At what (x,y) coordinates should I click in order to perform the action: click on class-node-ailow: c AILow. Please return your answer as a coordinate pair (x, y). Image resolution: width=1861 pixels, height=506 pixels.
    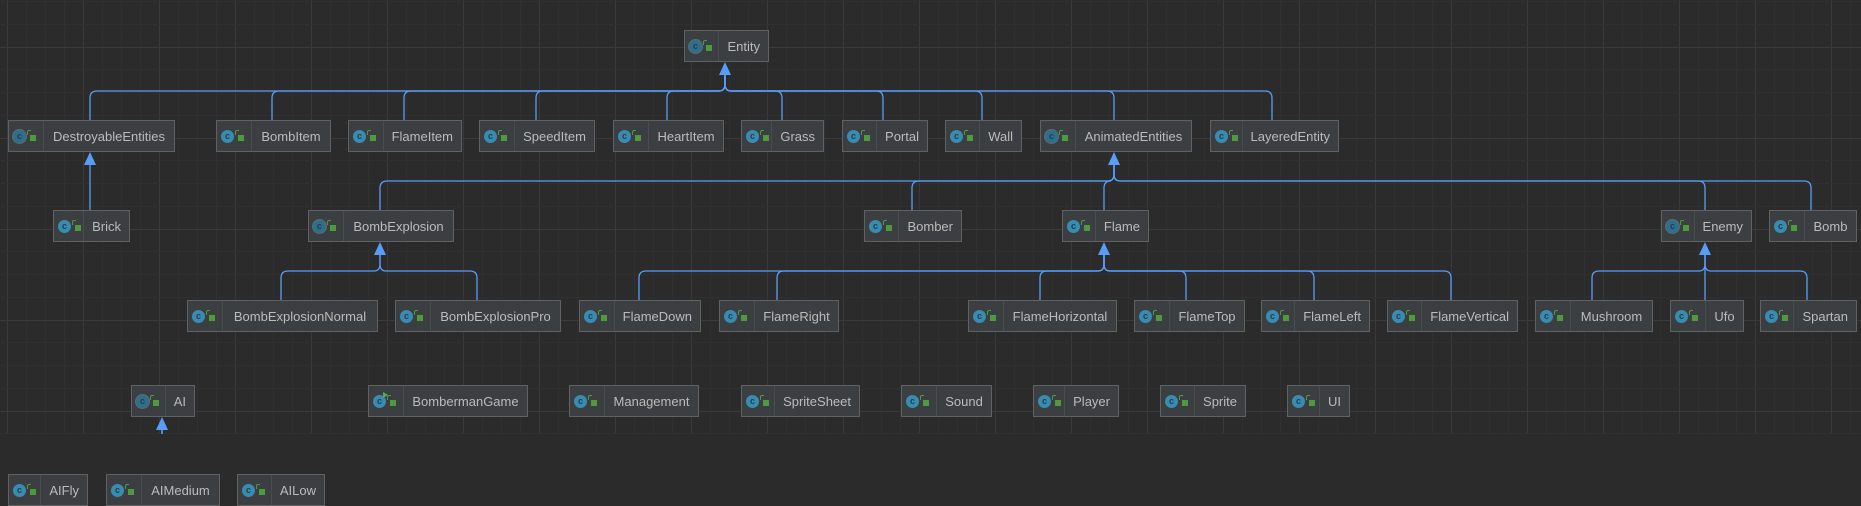
    Looking at the image, I should click on (281, 490).